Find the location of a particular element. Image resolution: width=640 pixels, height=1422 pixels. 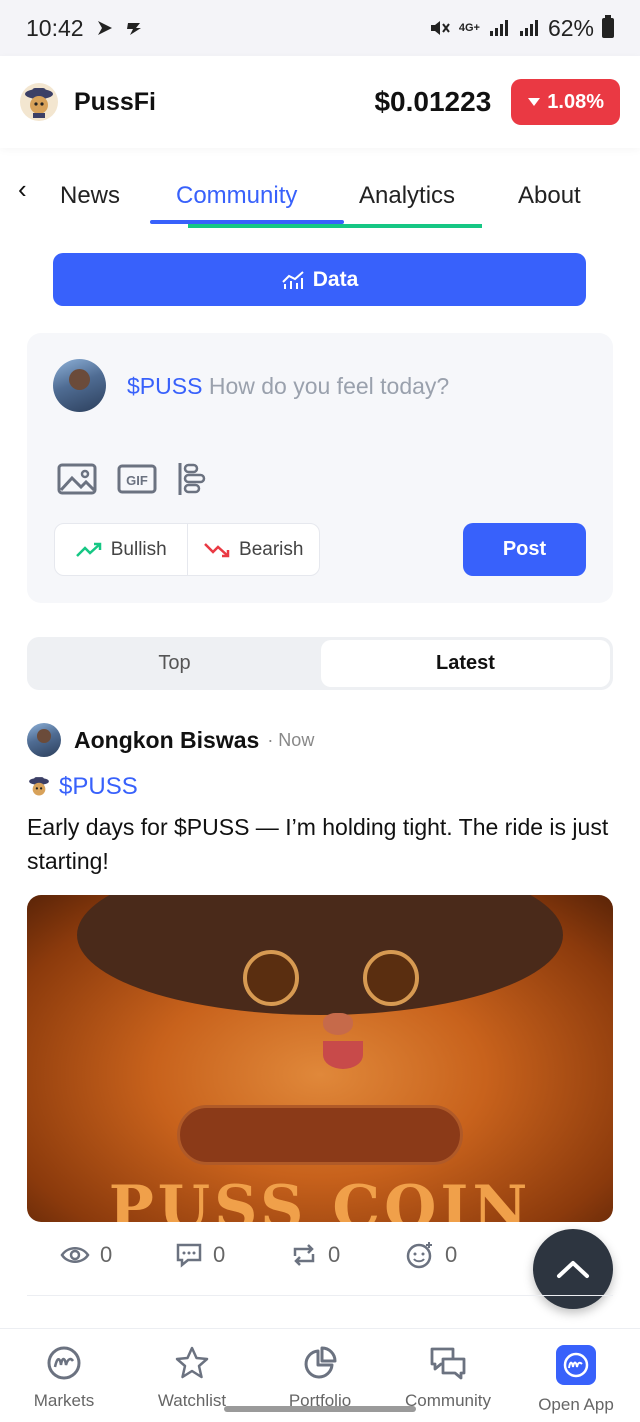

image-icon is located at coordinates (77, 479).